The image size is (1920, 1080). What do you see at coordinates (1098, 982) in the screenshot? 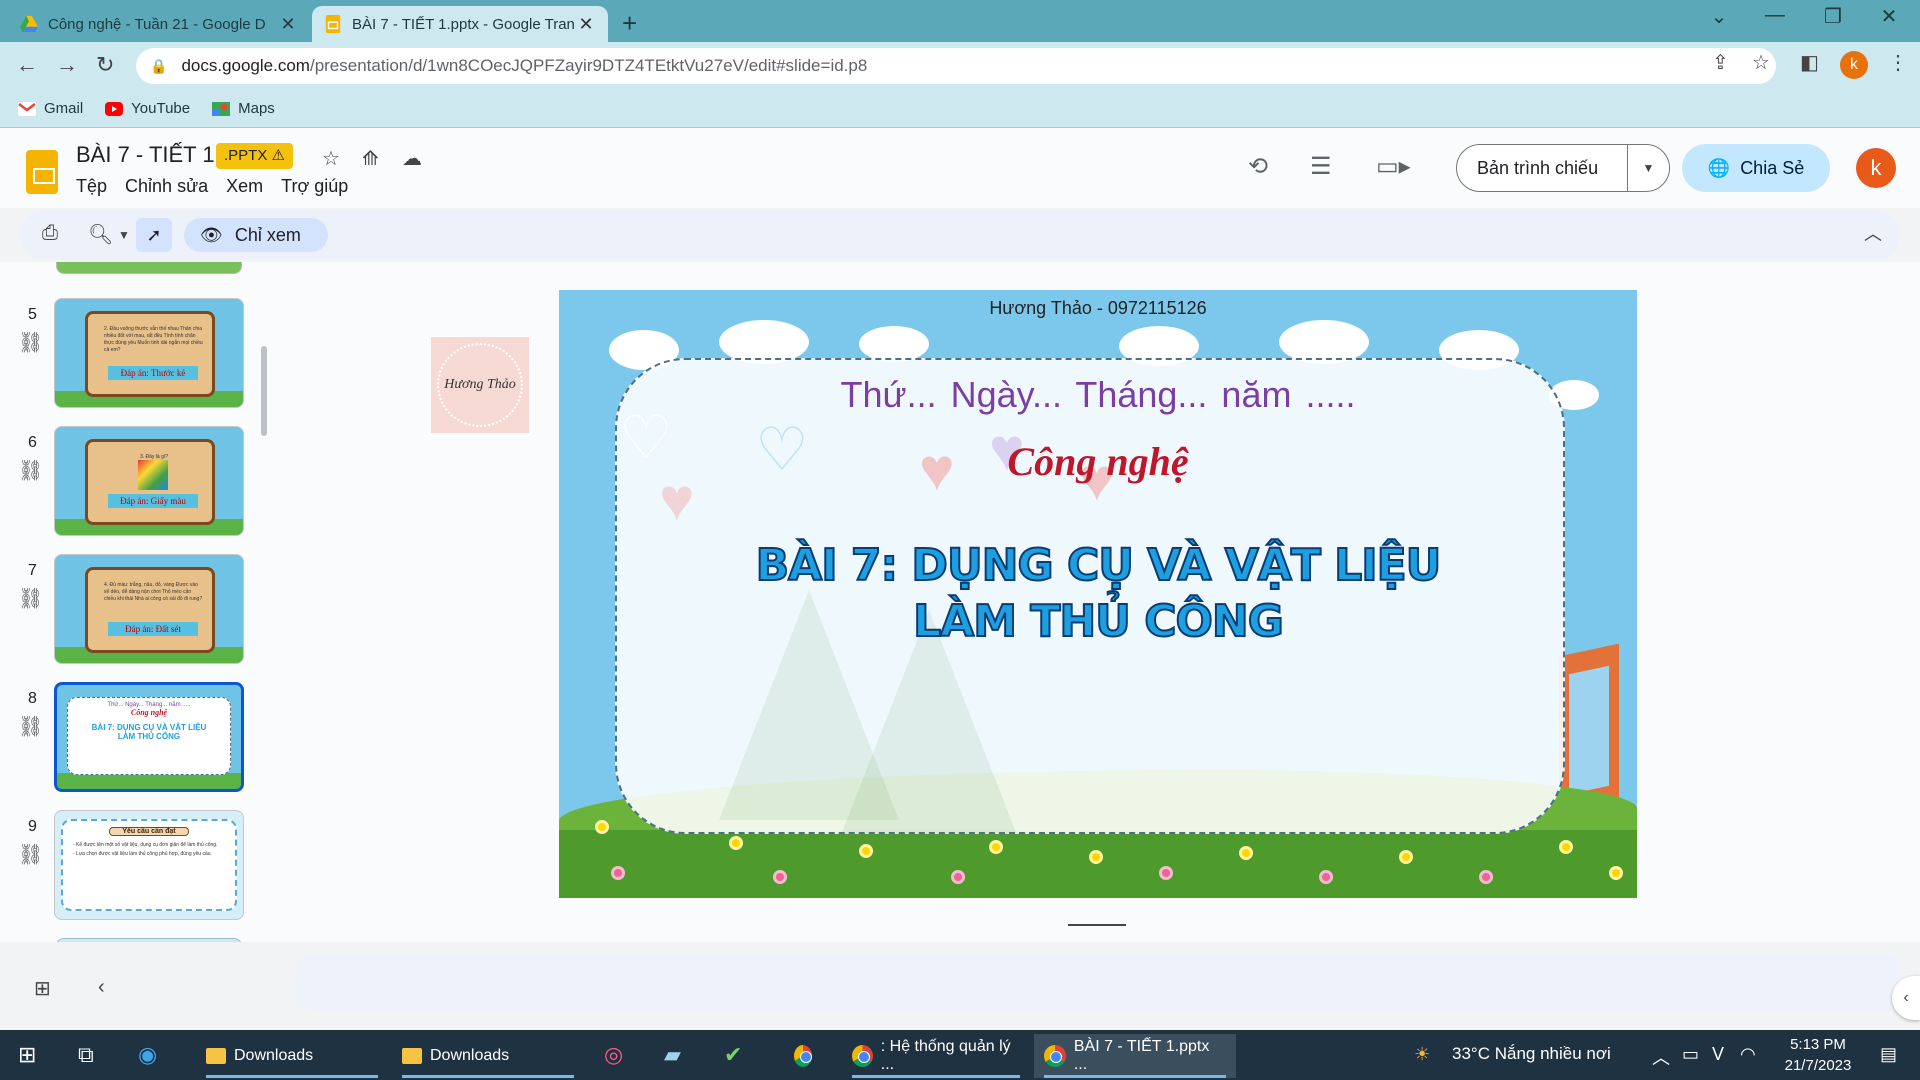
I see `speaker-notes` at bounding box center [1098, 982].